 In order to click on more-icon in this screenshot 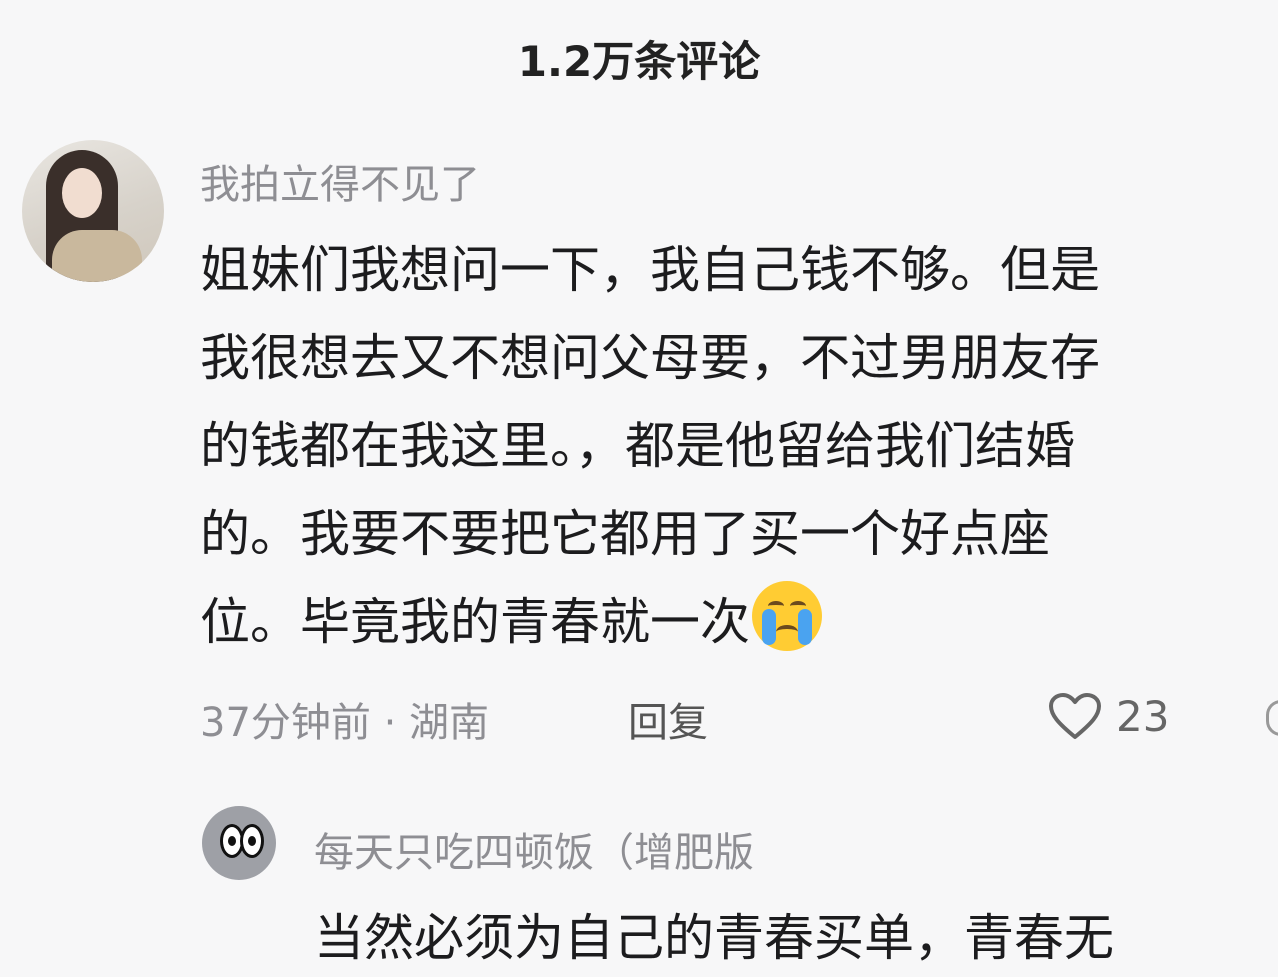, I will do `click(1272, 718)`.